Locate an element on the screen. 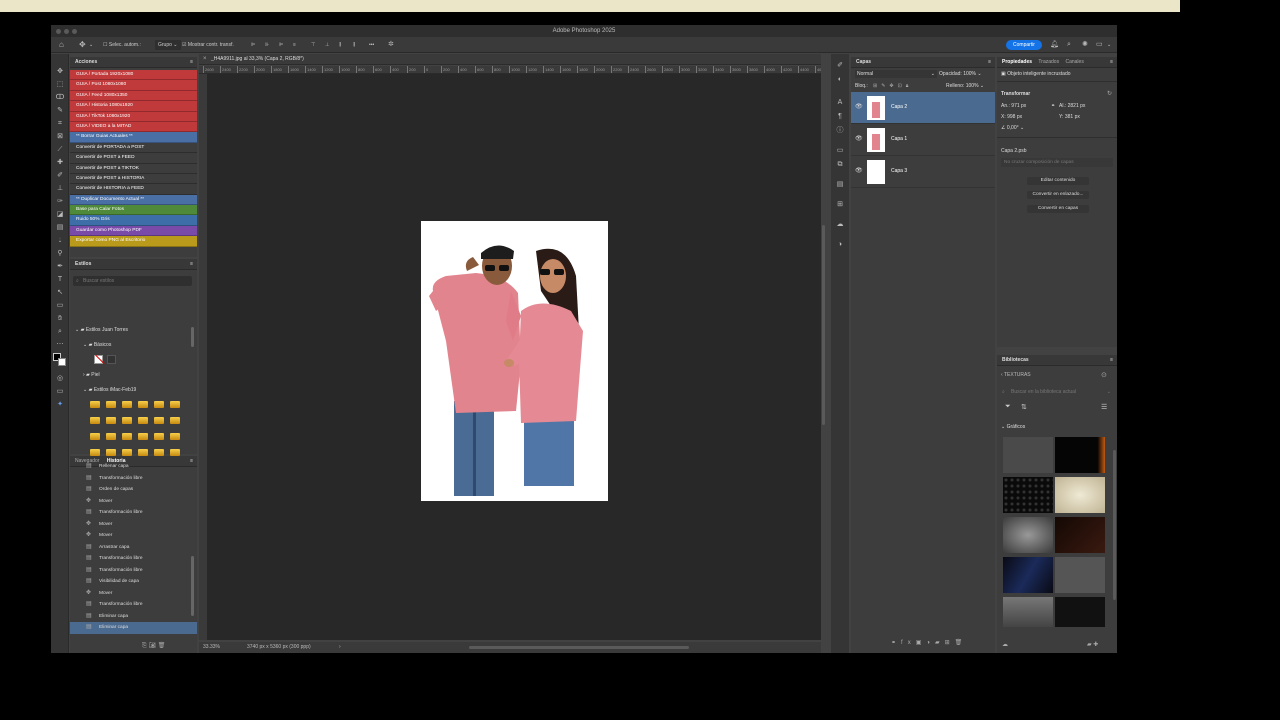  screen-mode-icon: ▭ is located at coordinates (60, 391).